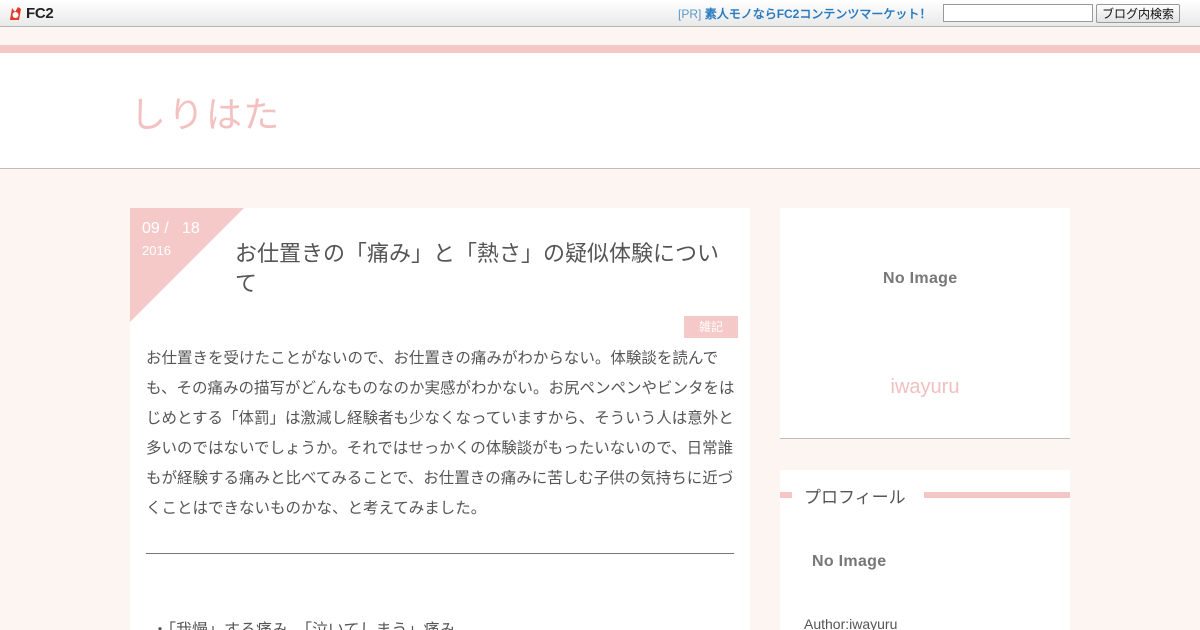 The image size is (1200, 630). I want to click on article-date-year: 2016, so click(156, 250).